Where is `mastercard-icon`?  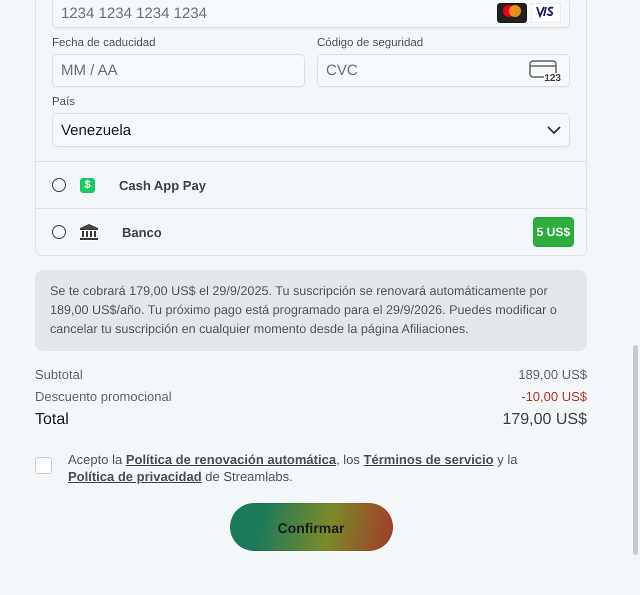 mastercard-icon is located at coordinates (512, 13).